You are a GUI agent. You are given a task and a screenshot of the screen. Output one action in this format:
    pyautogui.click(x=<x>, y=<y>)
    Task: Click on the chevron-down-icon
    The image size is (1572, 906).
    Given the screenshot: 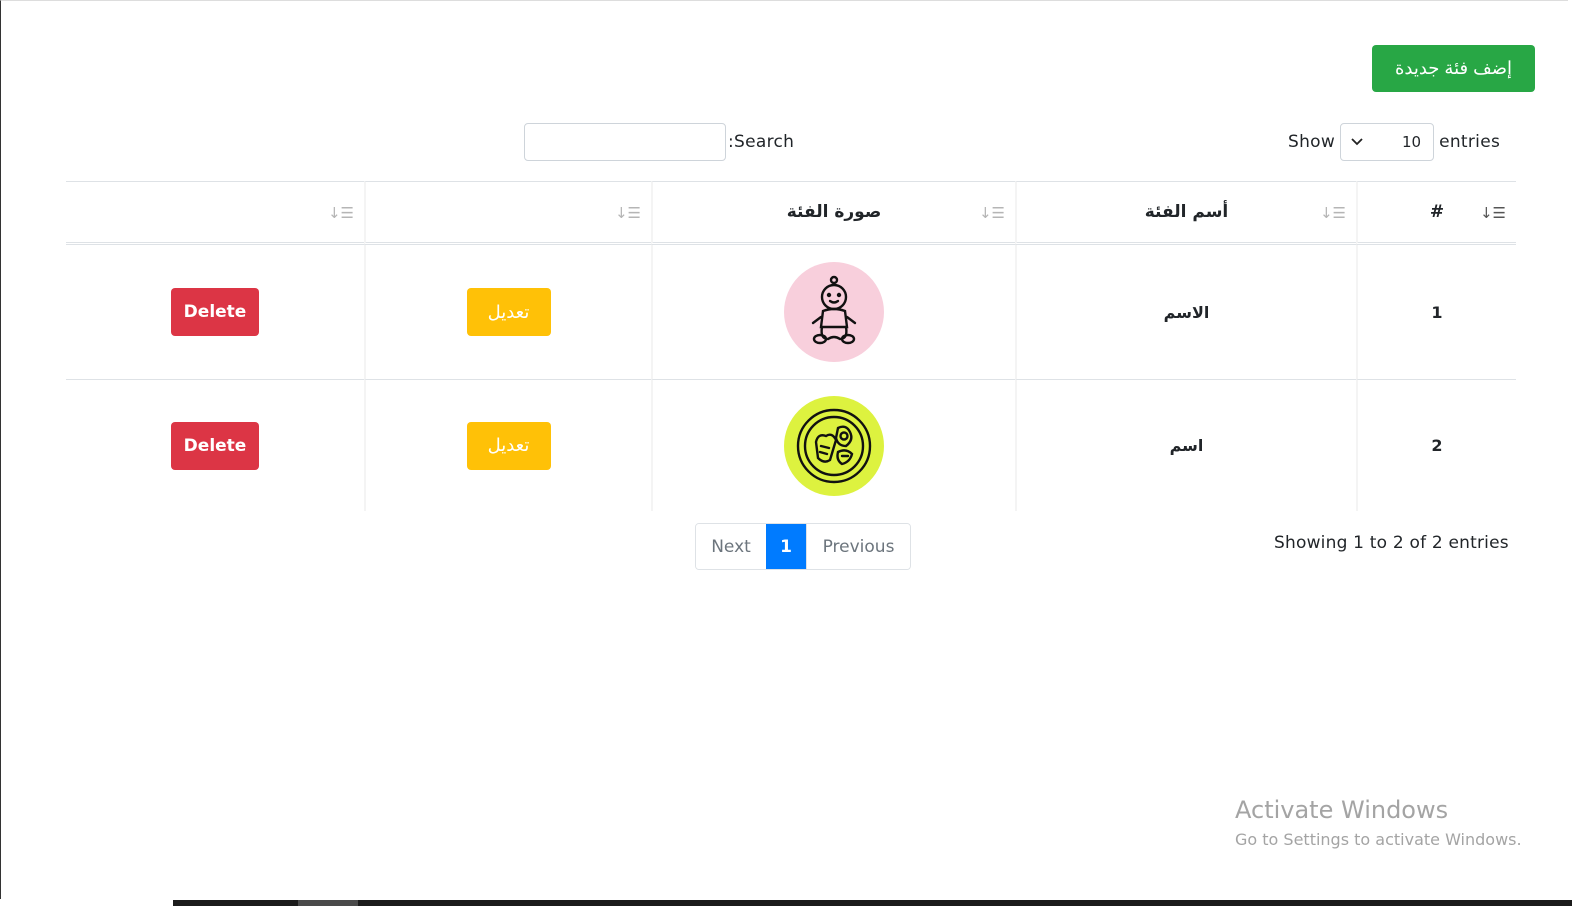 What is the action you would take?
    pyautogui.click(x=1357, y=142)
    